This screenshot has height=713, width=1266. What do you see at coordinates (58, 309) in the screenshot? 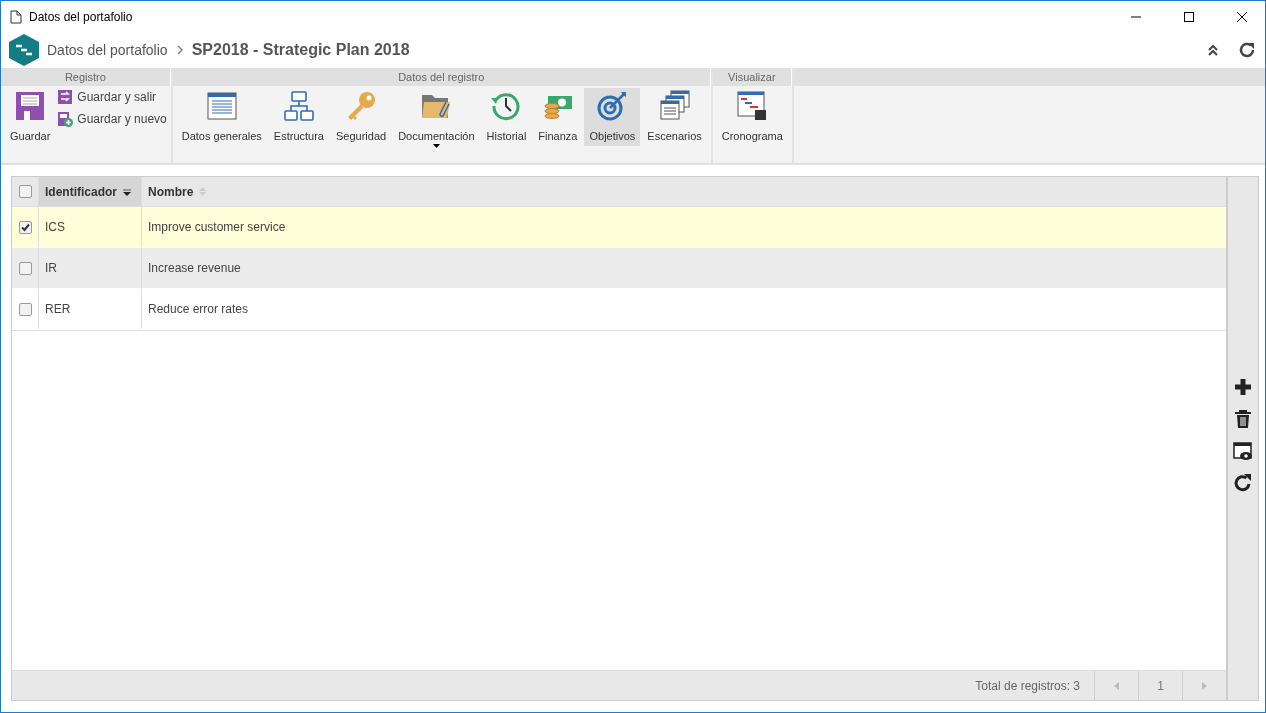
I see `table-cell: RER` at bounding box center [58, 309].